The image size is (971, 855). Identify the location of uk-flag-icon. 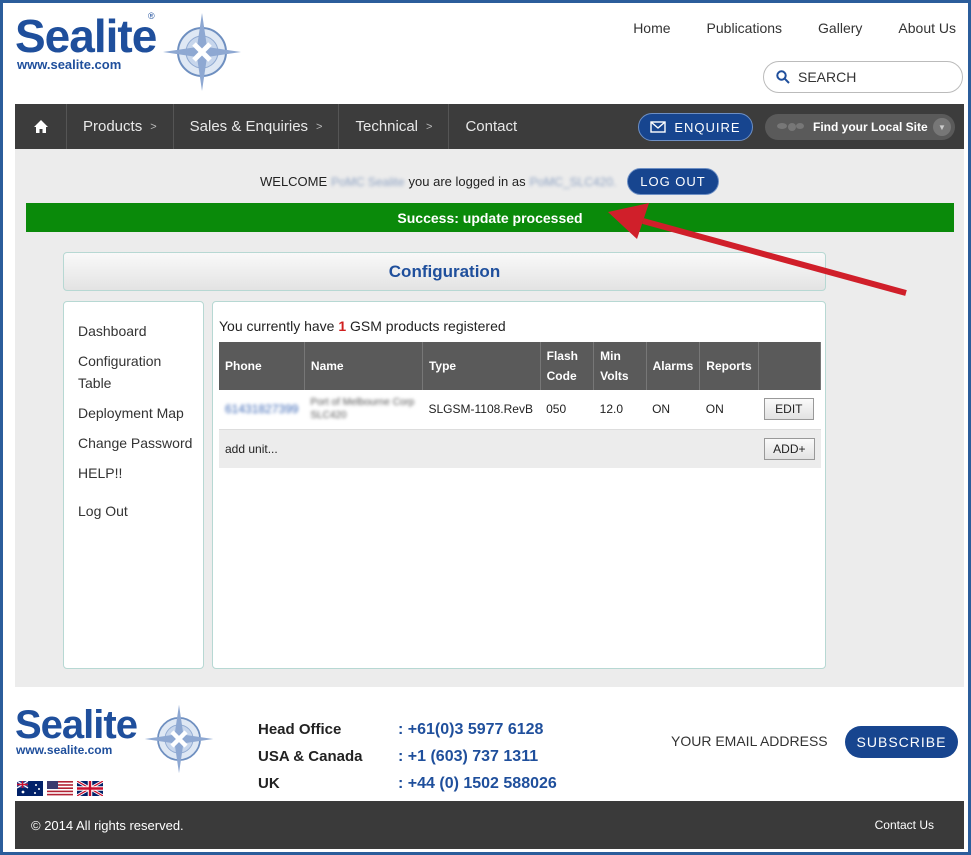
(90, 788).